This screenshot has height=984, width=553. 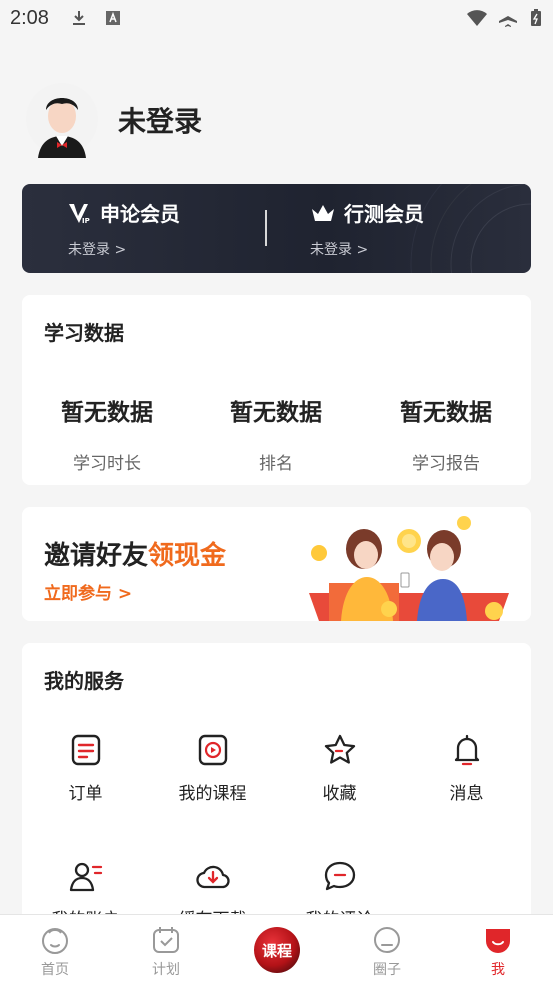 What do you see at coordinates (276, 433) in the screenshot?
I see `stat-rank: 暂无数据 排名` at bounding box center [276, 433].